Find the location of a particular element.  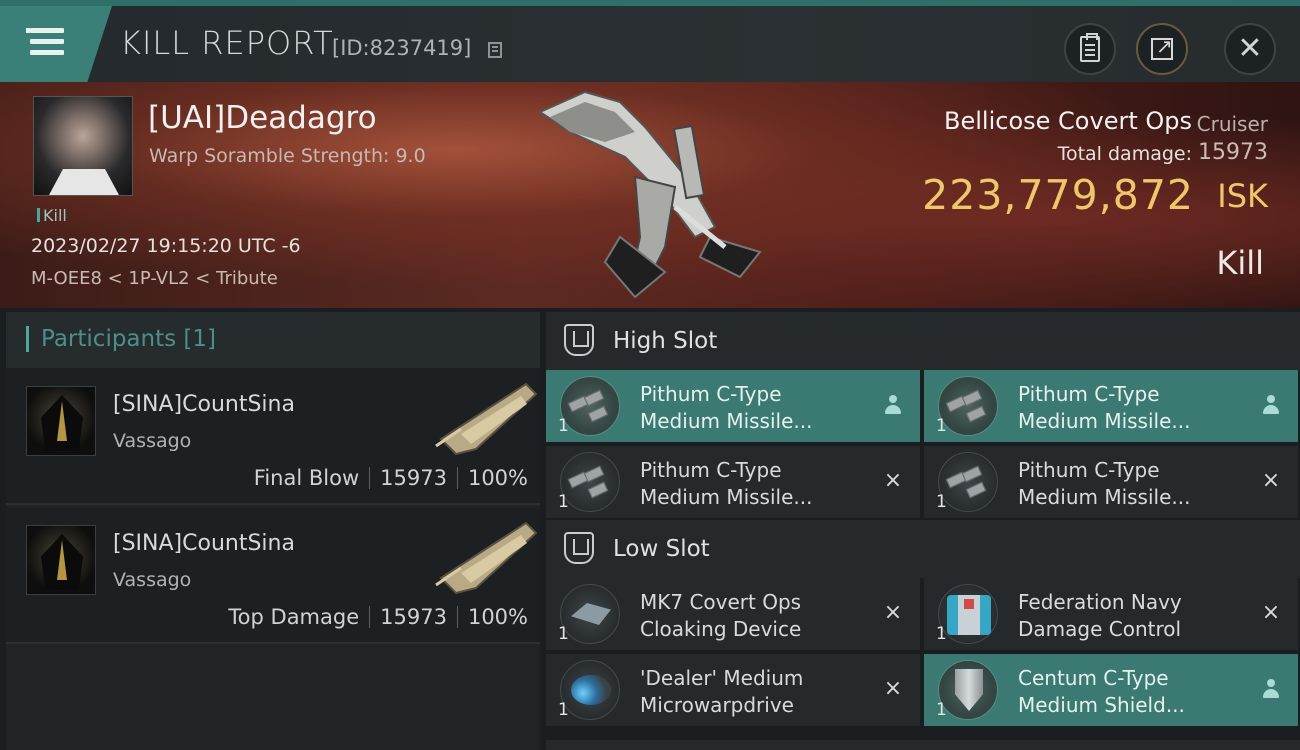

high-slot-header: High Slot is located at coordinates (923, 341).